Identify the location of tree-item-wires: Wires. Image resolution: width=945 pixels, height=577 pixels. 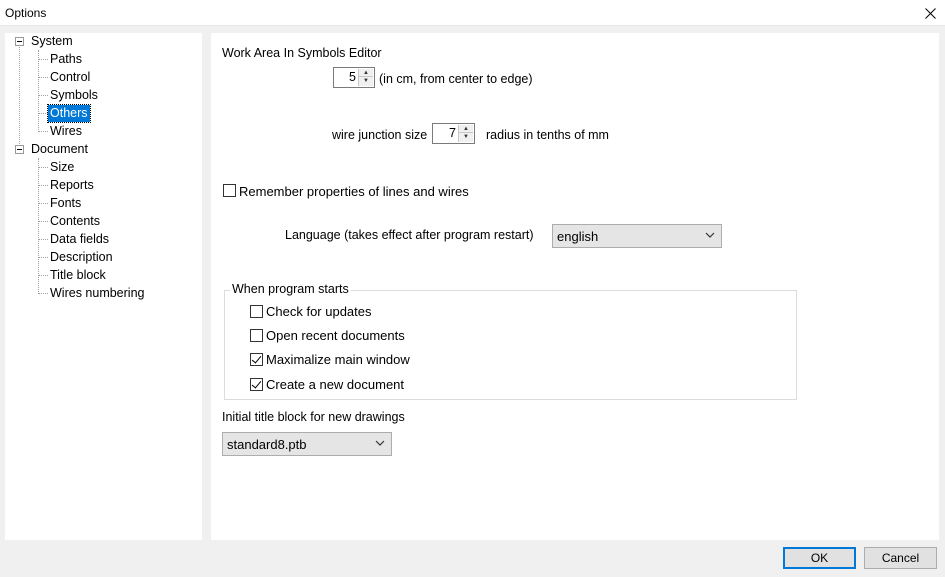
(66, 131).